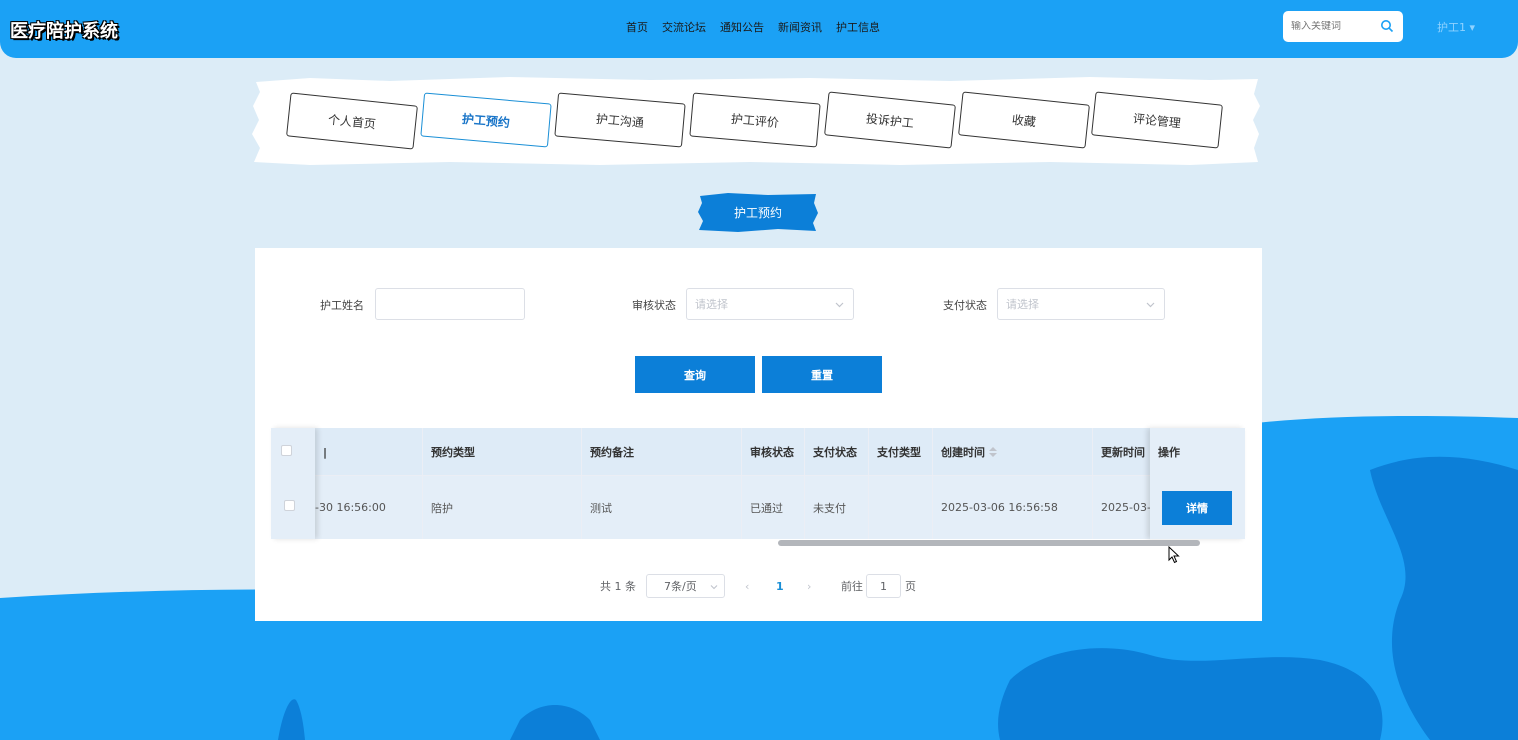 This screenshot has height=740, width=1518. What do you see at coordinates (1123, 452) in the screenshot?
I see `col-updated-time: 更新时间` at bounding box center [1123, 452].